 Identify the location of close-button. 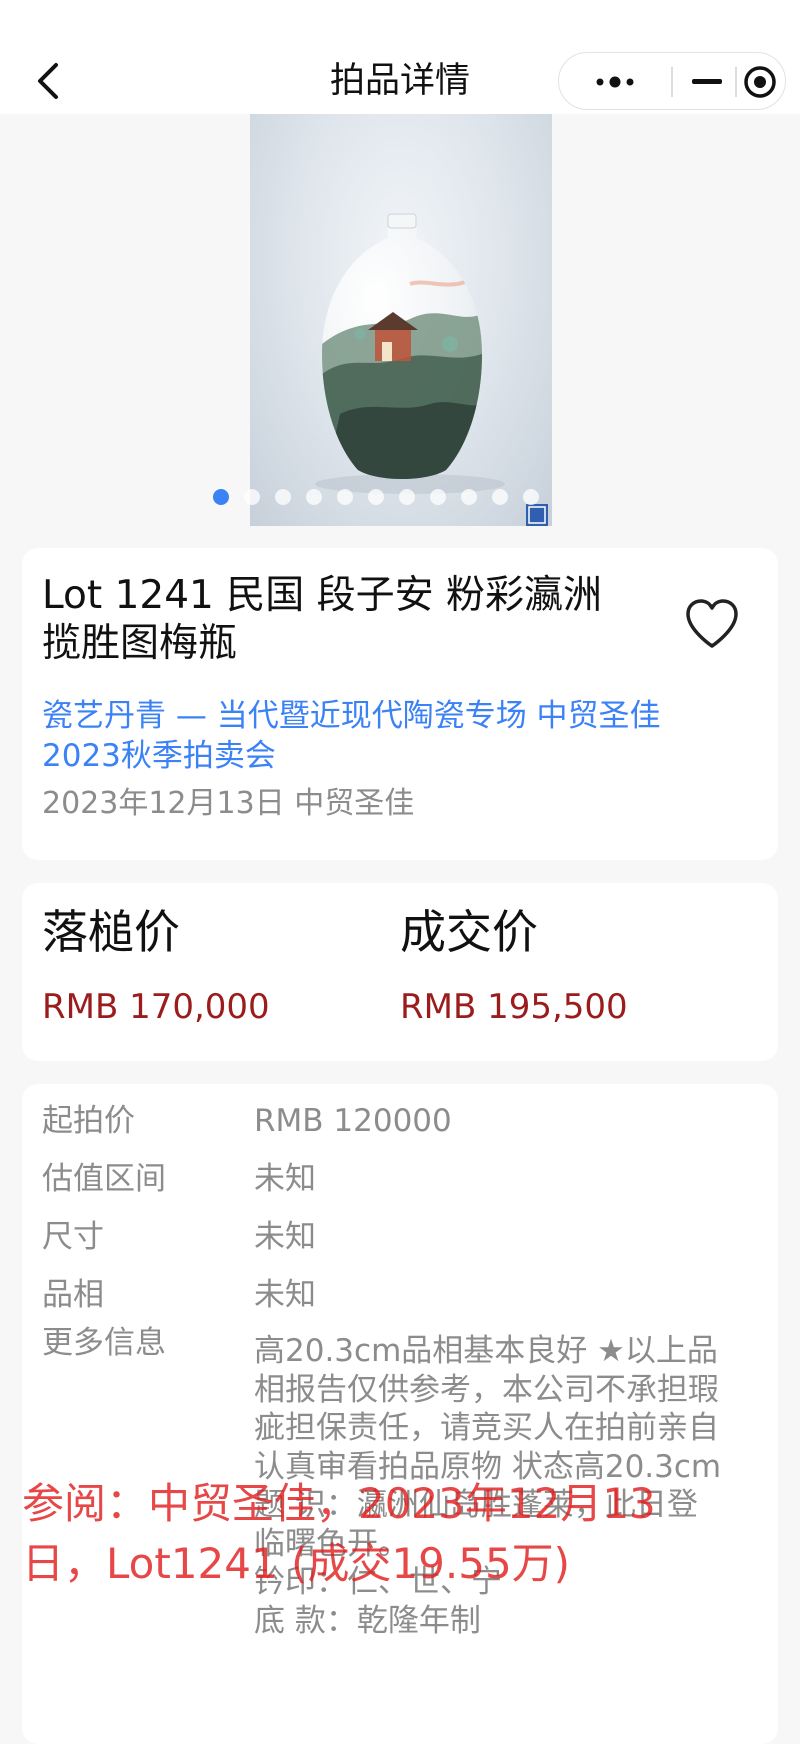
(760, 82).